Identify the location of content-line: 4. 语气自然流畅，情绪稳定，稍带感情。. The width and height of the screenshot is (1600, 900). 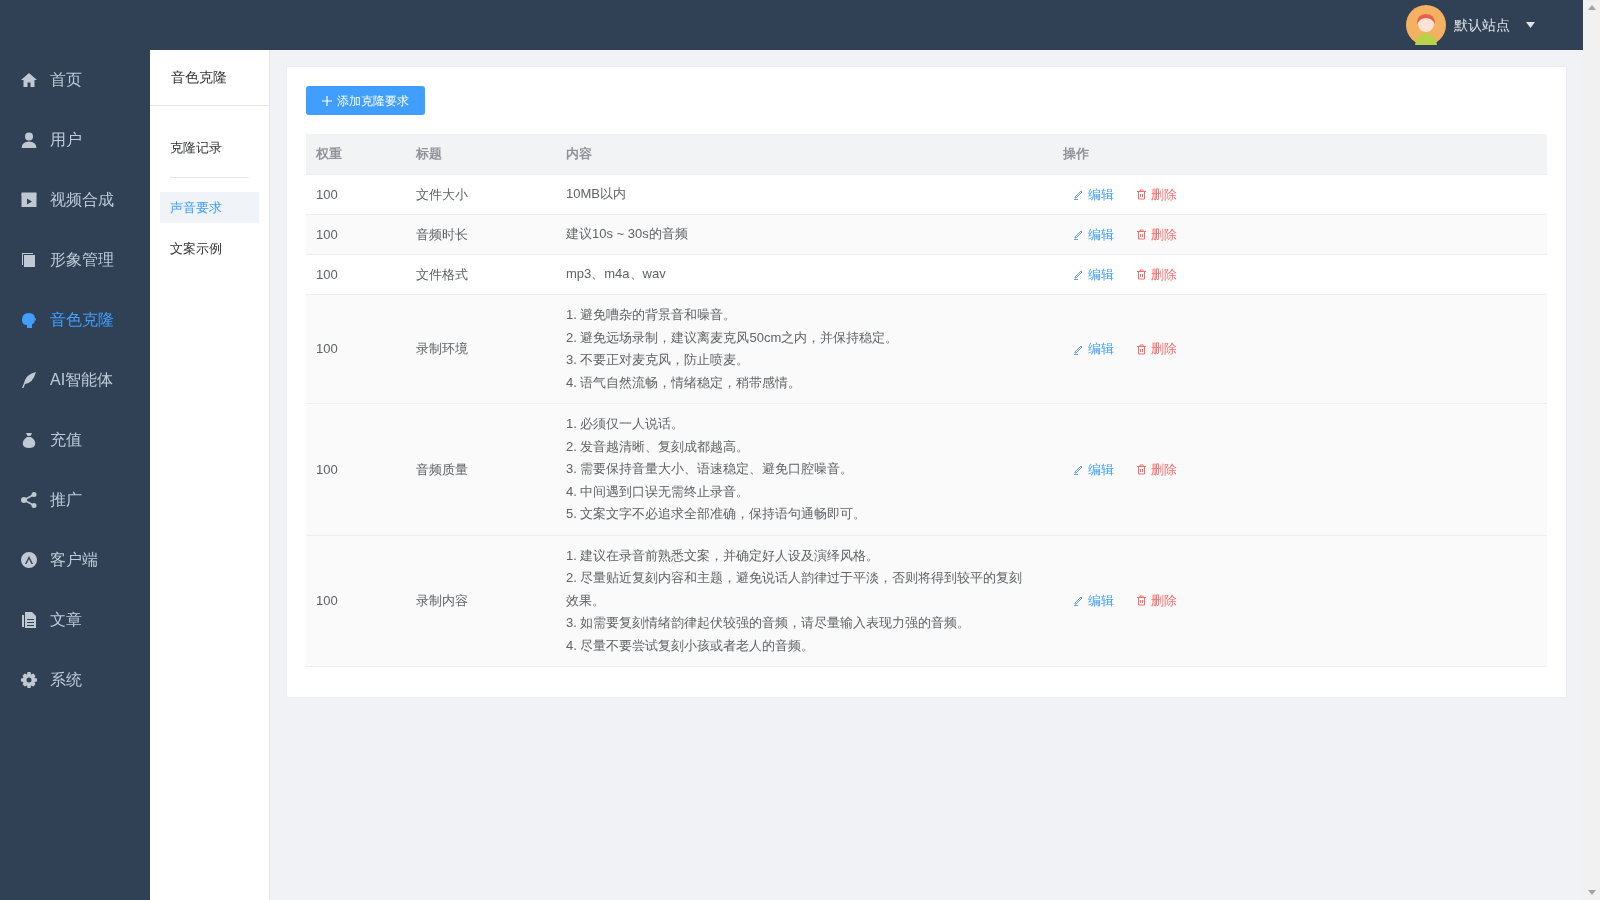
(684, 382).